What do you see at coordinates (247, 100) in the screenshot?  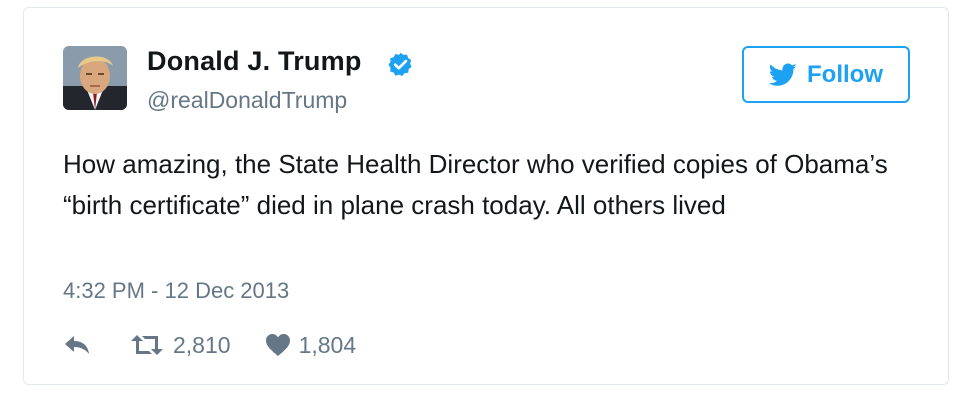 I see `author-handle: @realDonaldTrump` at bounding box center [247, 100].